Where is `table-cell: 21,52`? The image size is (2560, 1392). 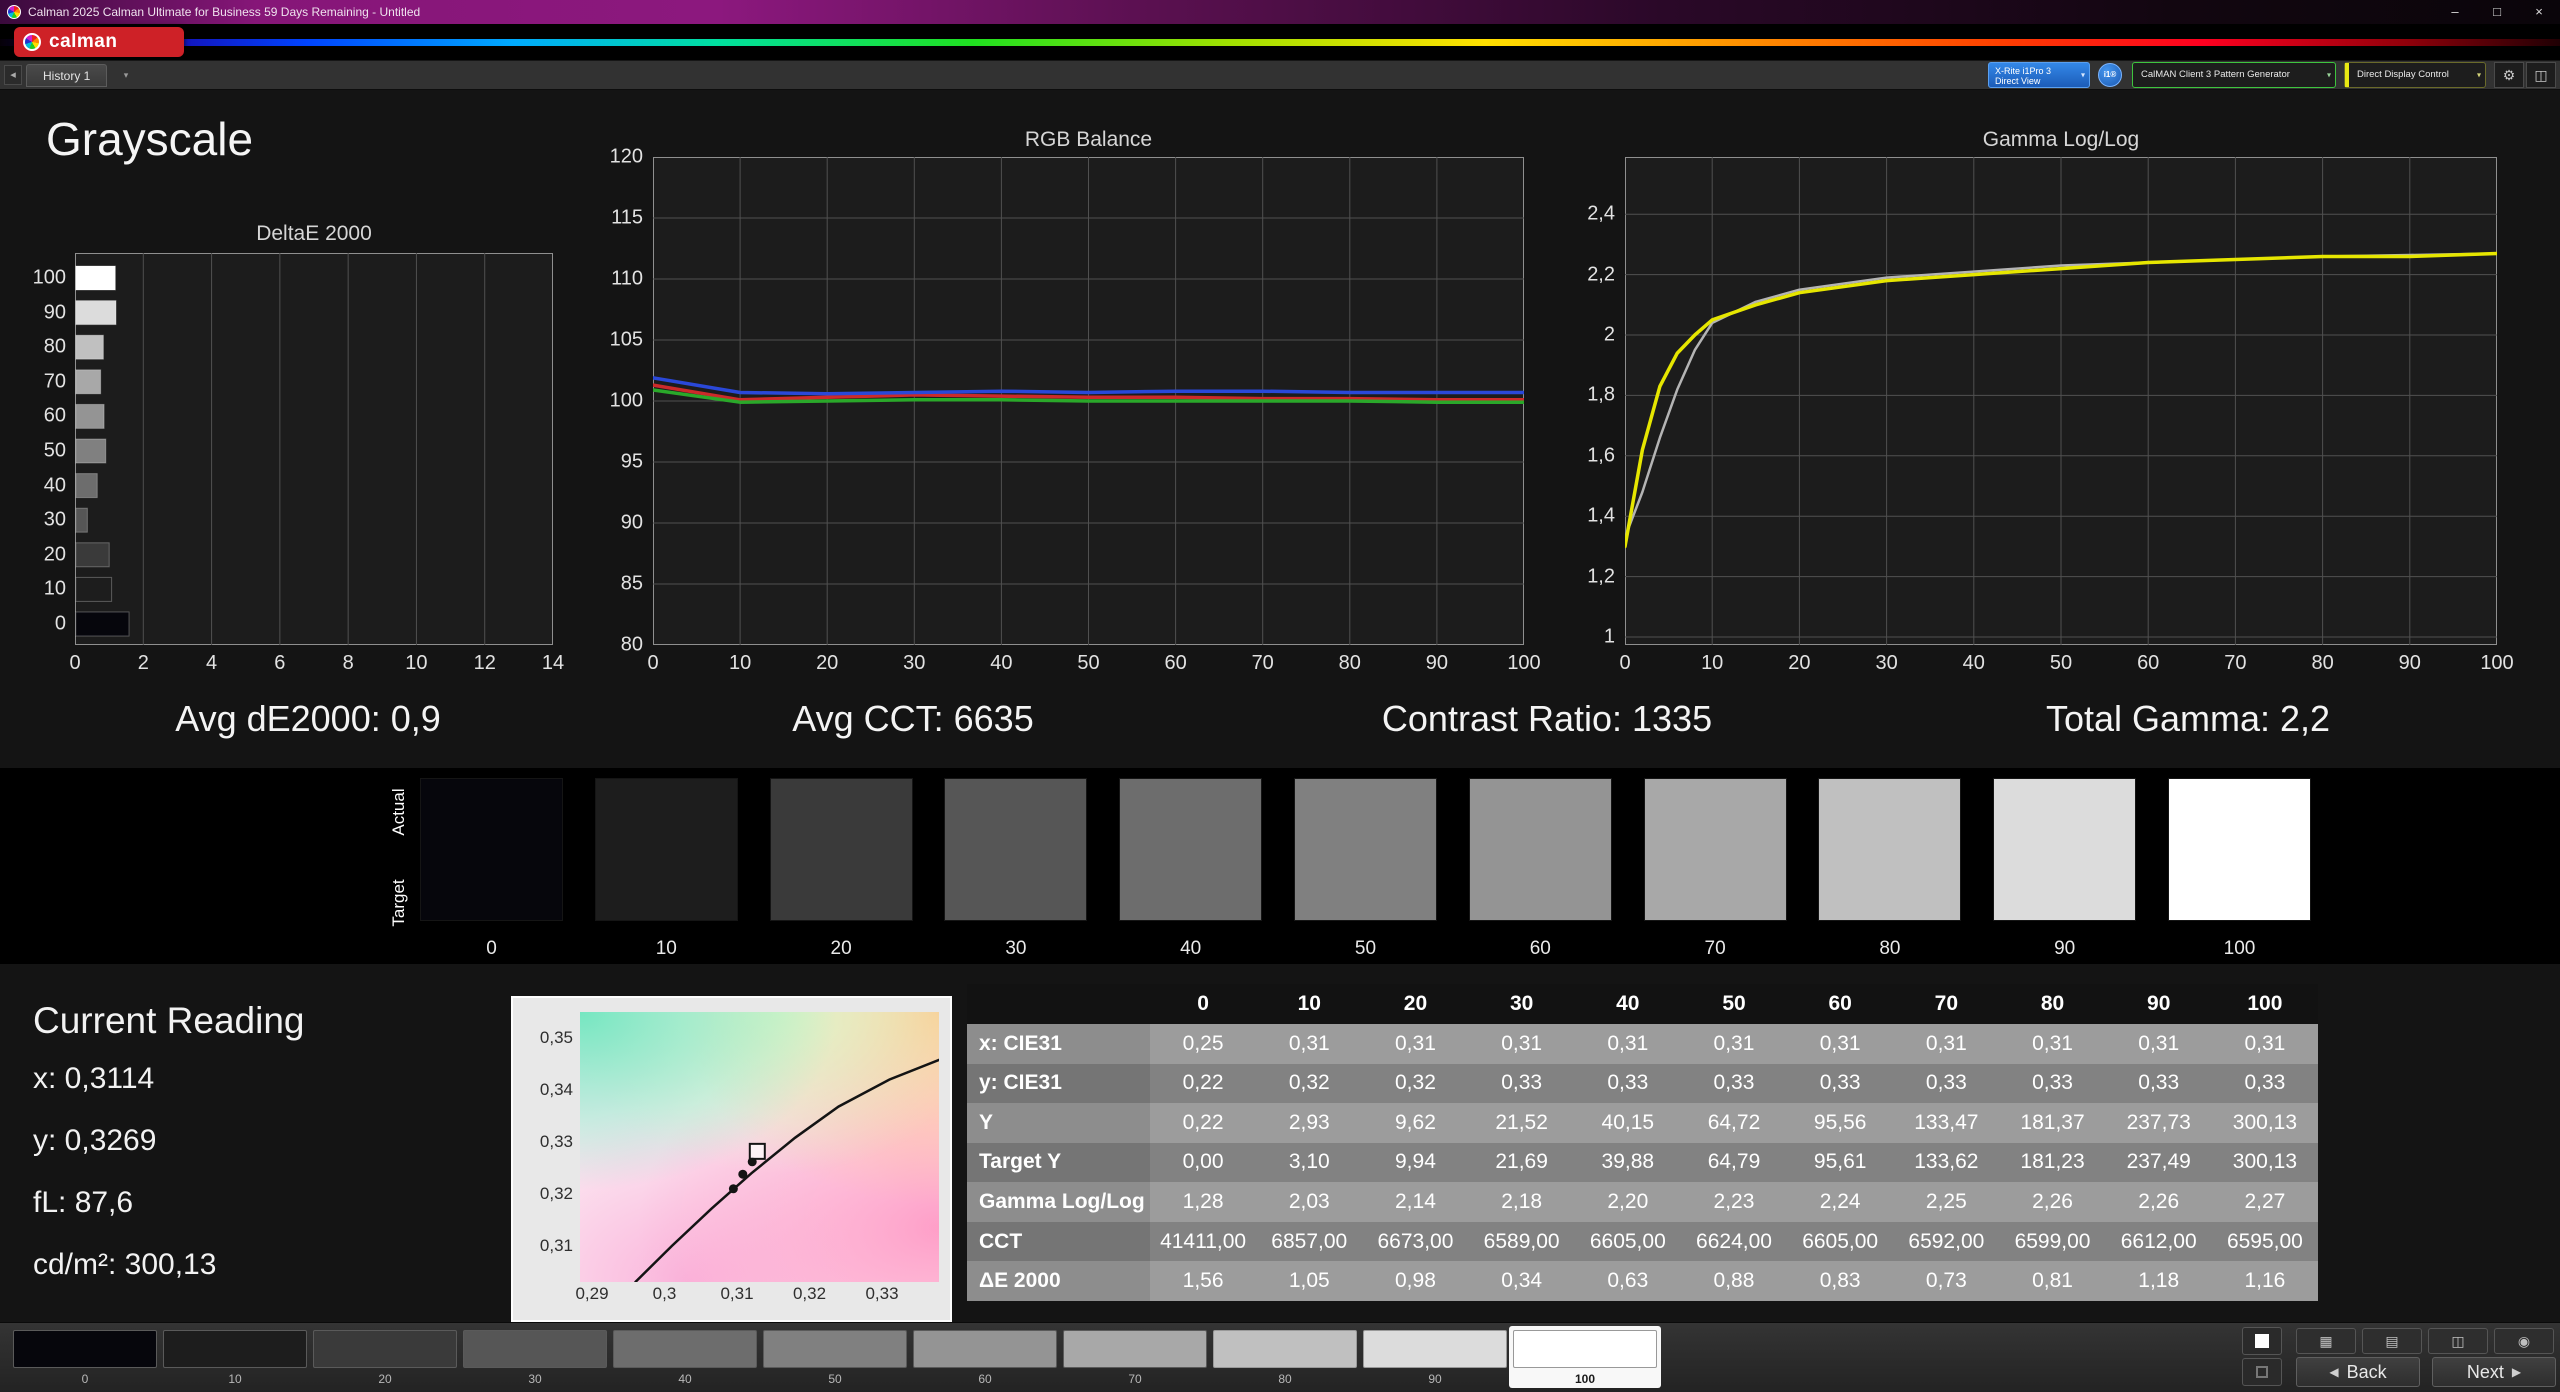 table-cell: 21,52 is located at coordinates (1521, 1123).